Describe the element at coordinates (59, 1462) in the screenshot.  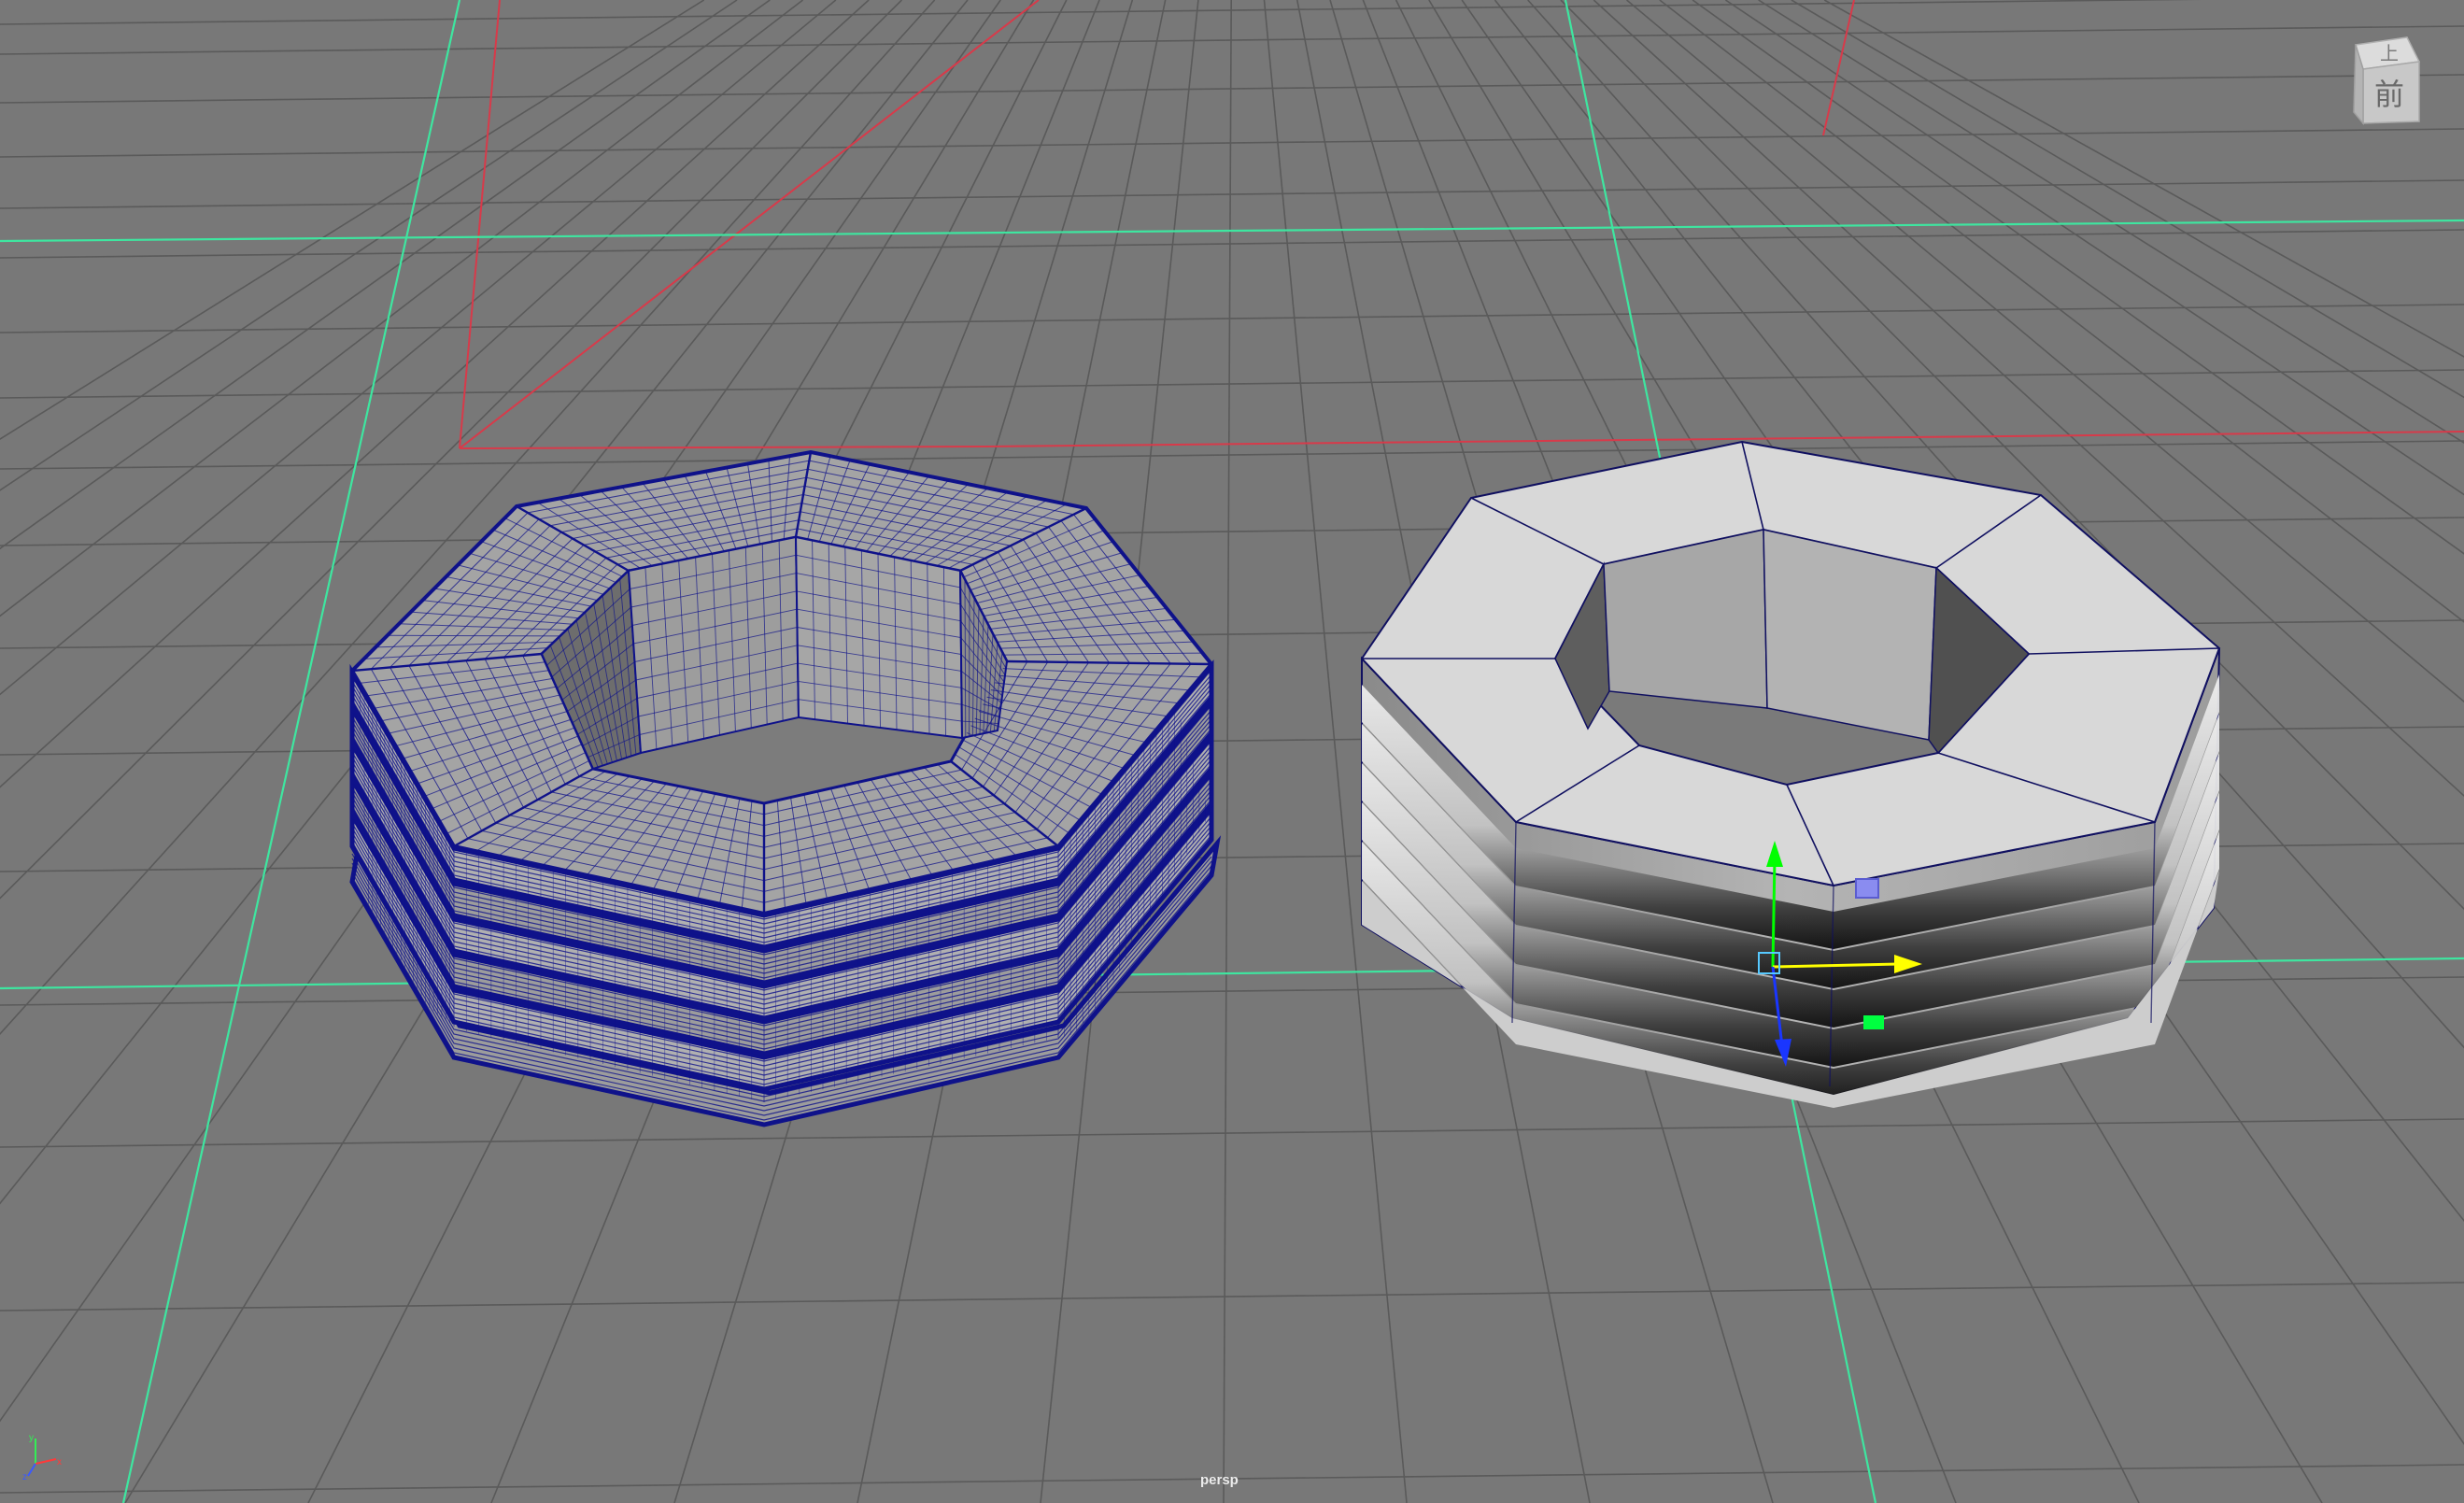
I see `svg-text: x` at that location.